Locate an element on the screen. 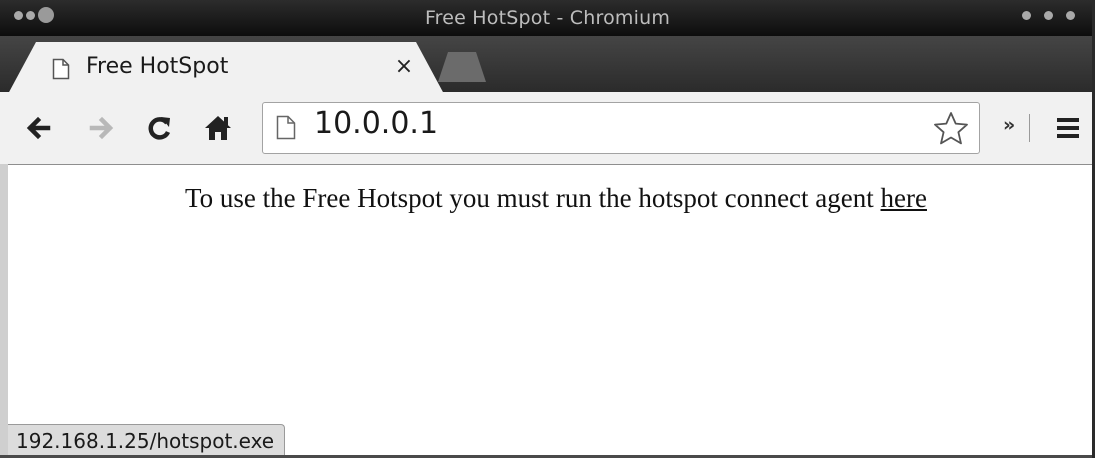 This screenshot has width=1095, height=458. window-title: Free HotSpot - Chromium is located at coordinates (547, 18).